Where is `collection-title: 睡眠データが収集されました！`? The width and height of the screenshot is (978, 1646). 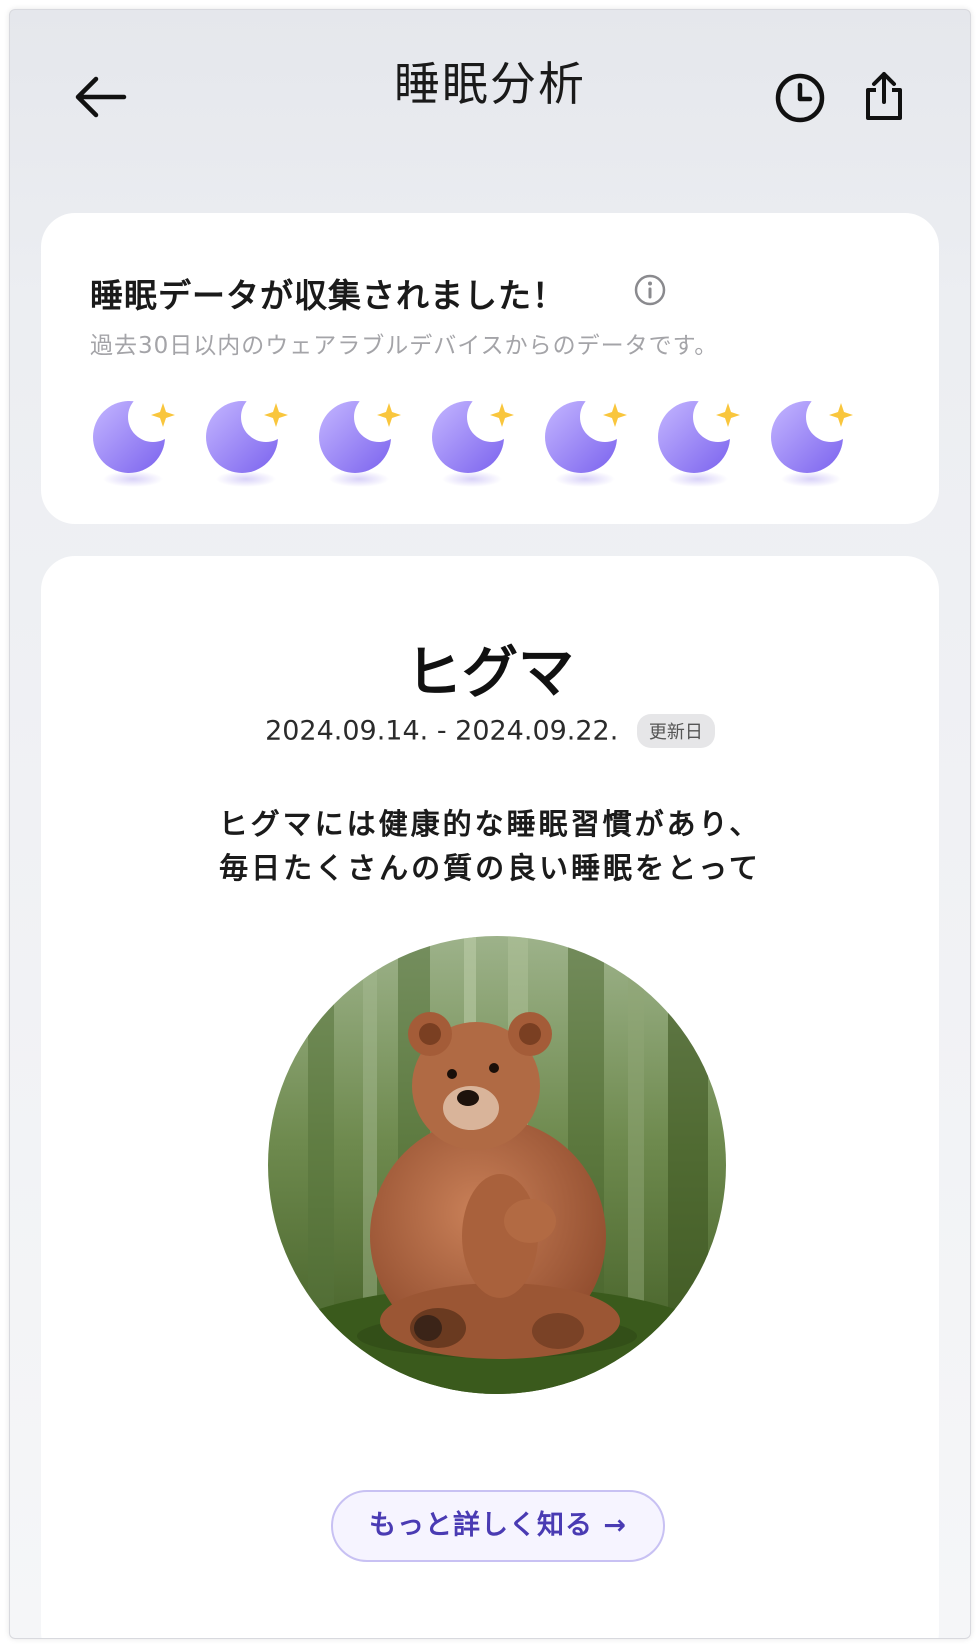 collection-title: 睡眠データが収集されました！ is located at coordinates (328, 295).